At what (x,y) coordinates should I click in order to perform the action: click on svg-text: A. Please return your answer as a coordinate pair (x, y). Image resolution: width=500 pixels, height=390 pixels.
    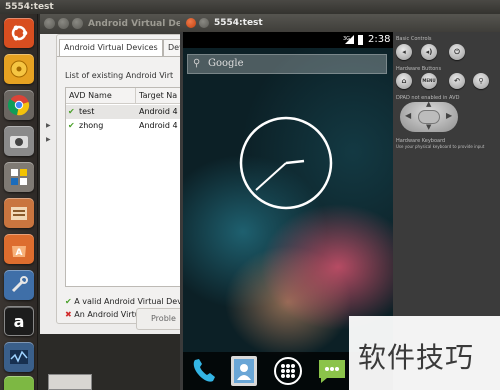
    Looking at the image, I should click on (19, 253).